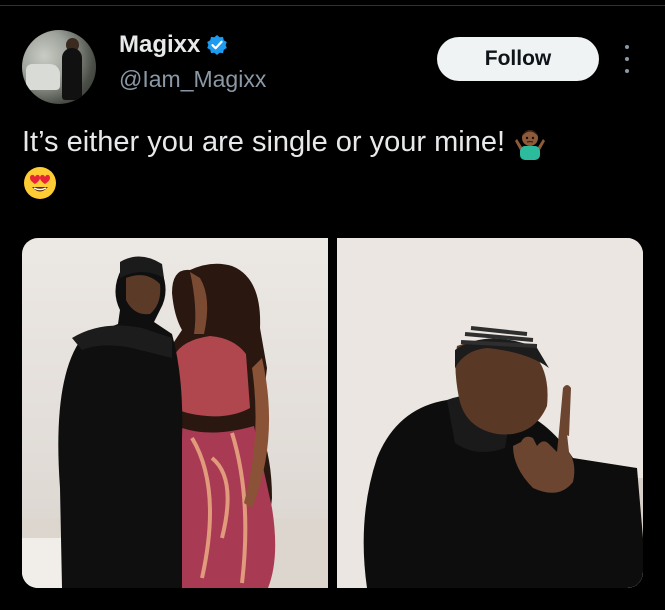  Describe the element at coordinates (40, 183) in the screenshot. I see `heart-eyes-emoji-icon` at that location.